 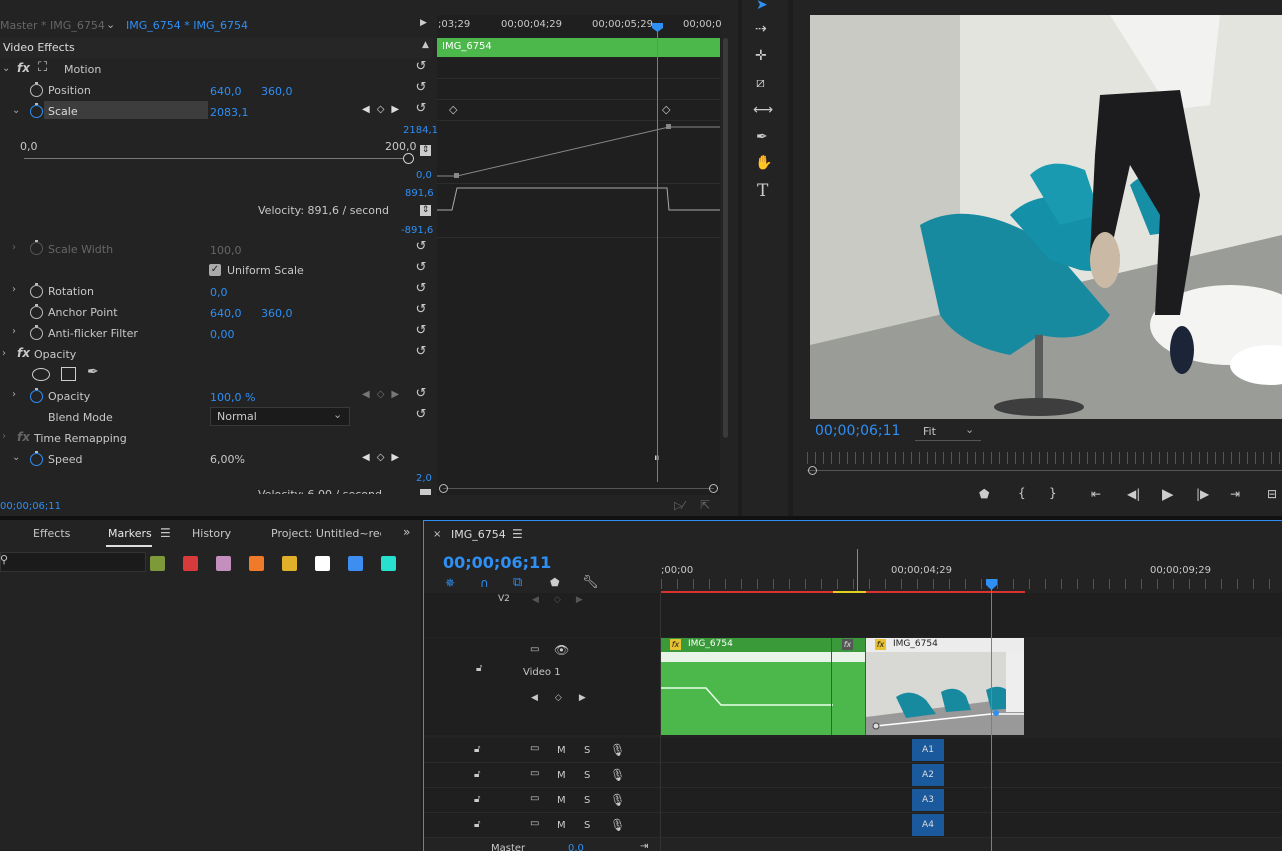 What do you see at coordinates (227, 459) in the screenshot?
I see `speed-value: 6,00%` at bounding box center [227, 459].